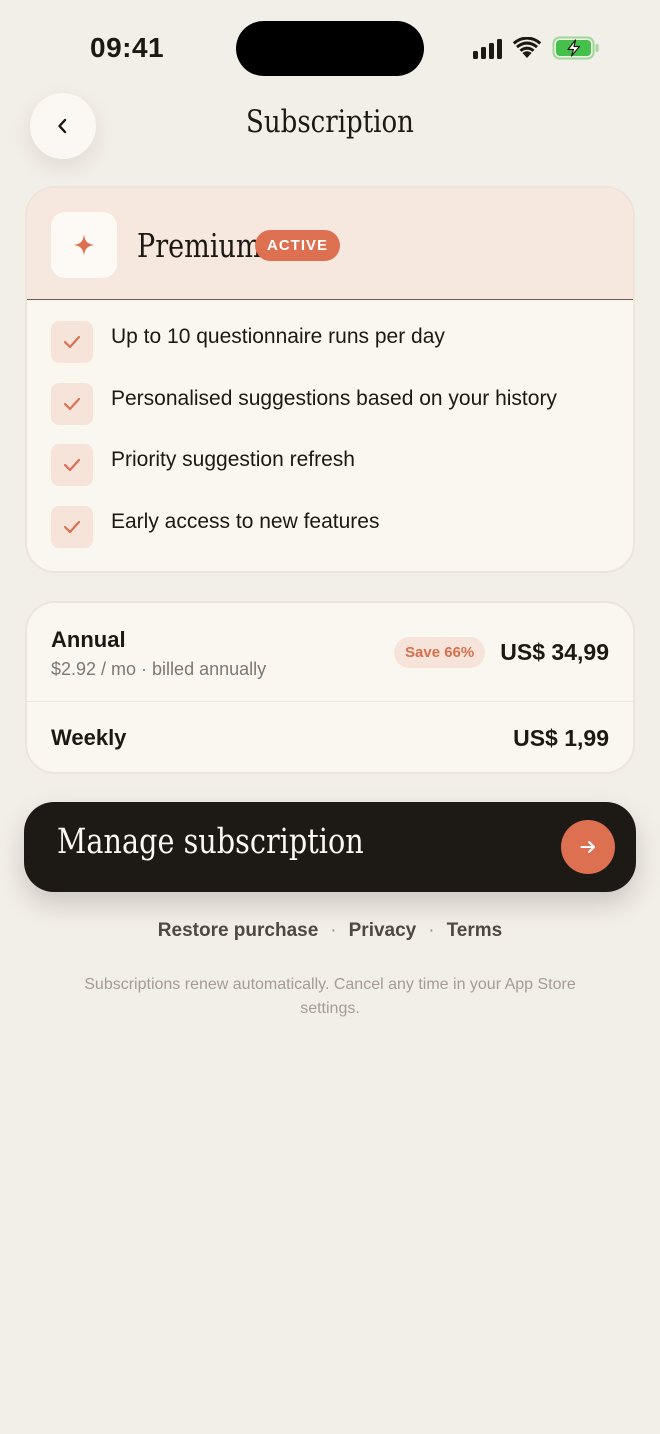 The image size is (660, 1434). What do you see at coordinates (245, 521) in the screenshot?
I see `feature-label: Early access to new features` at bounding box center [245, 521].